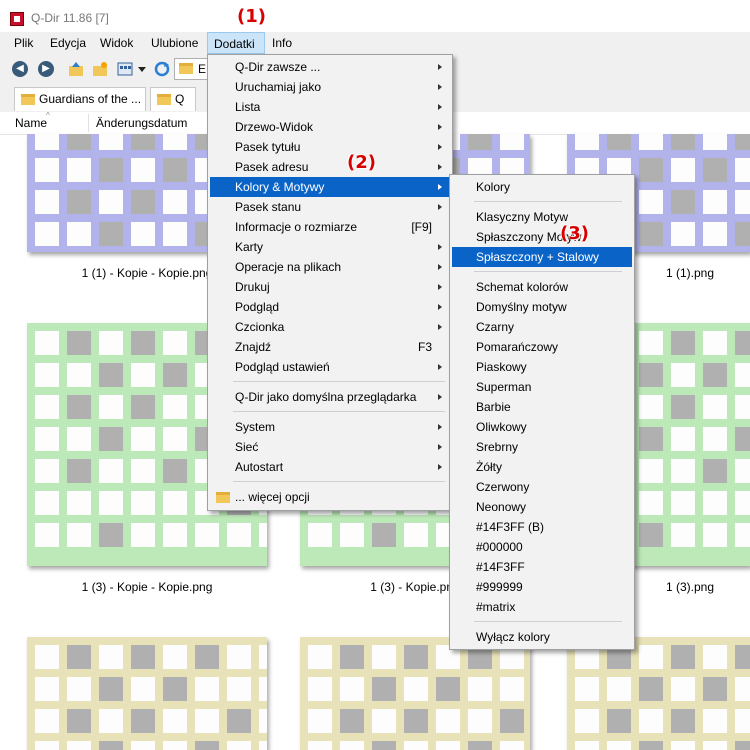  Describe the element at coordinates (361, 162) in the screenshot. I see `callout-2: (2)` at that location.